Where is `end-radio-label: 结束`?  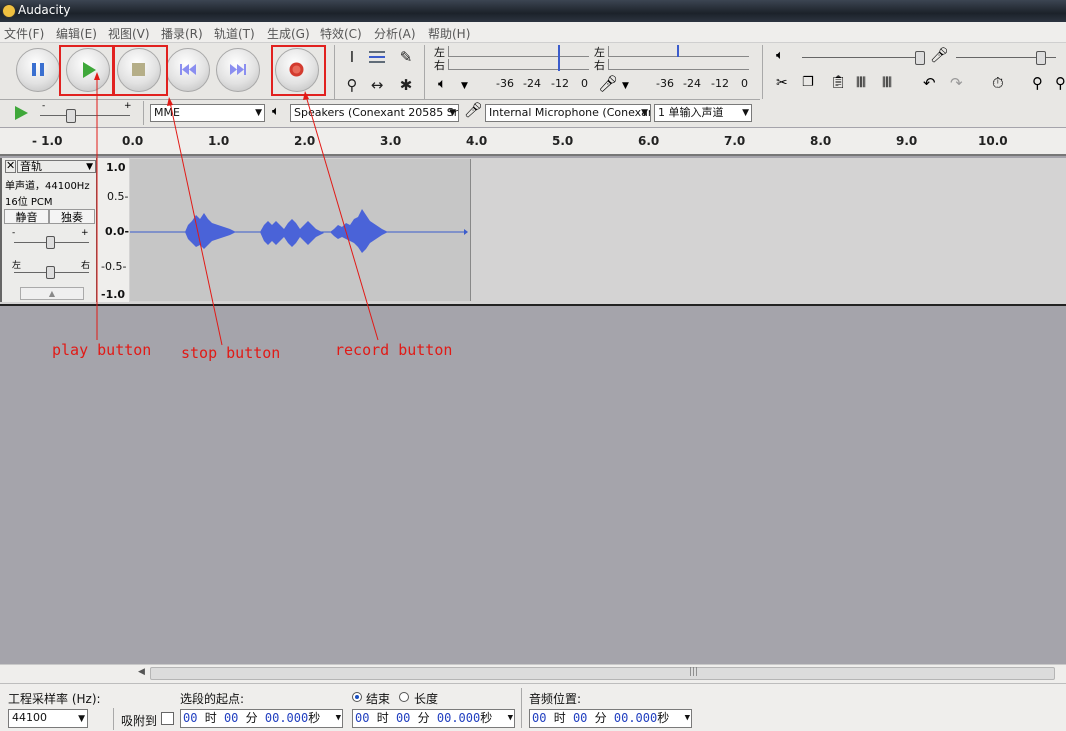
end-radio-label: 结束 is located at coordinates (378, 699).